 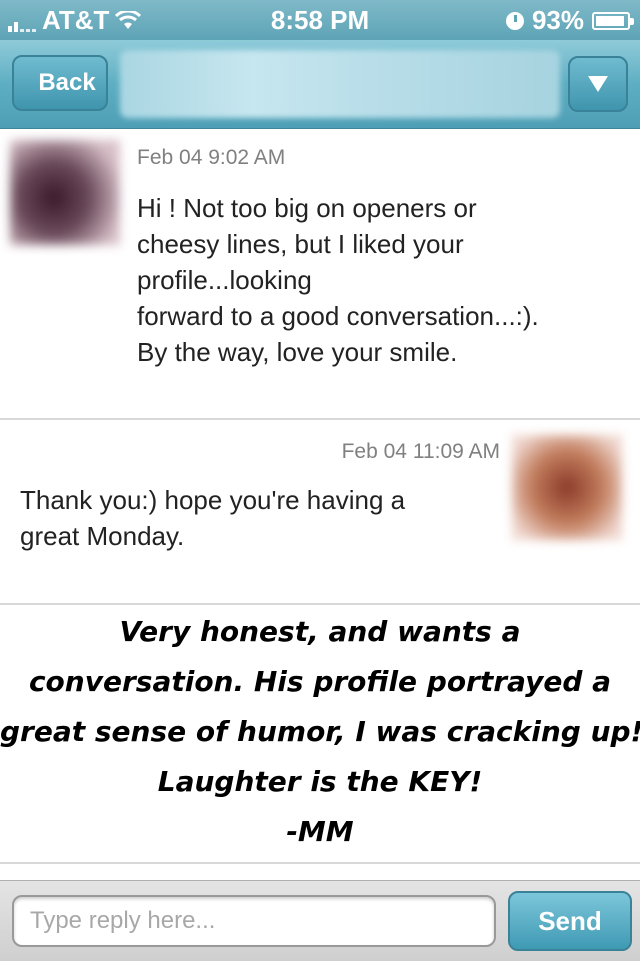 What do you see at coordinates (254, 921) in the screenshot?
I see `reply-input` at bounding box center [254, 921].